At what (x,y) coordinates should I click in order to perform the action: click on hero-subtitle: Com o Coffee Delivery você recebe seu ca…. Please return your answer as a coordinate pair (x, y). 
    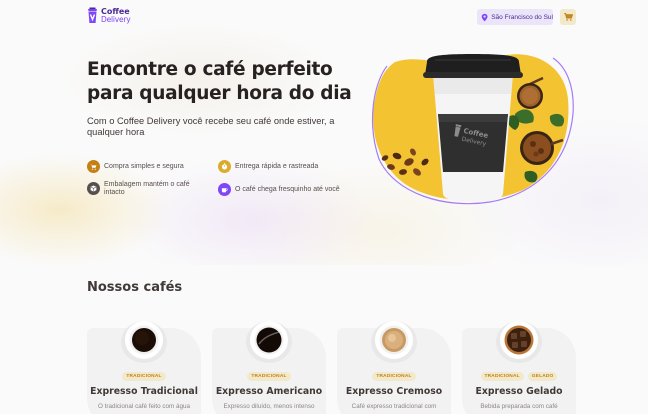
    Looking at the image, I should click on (211, 126).